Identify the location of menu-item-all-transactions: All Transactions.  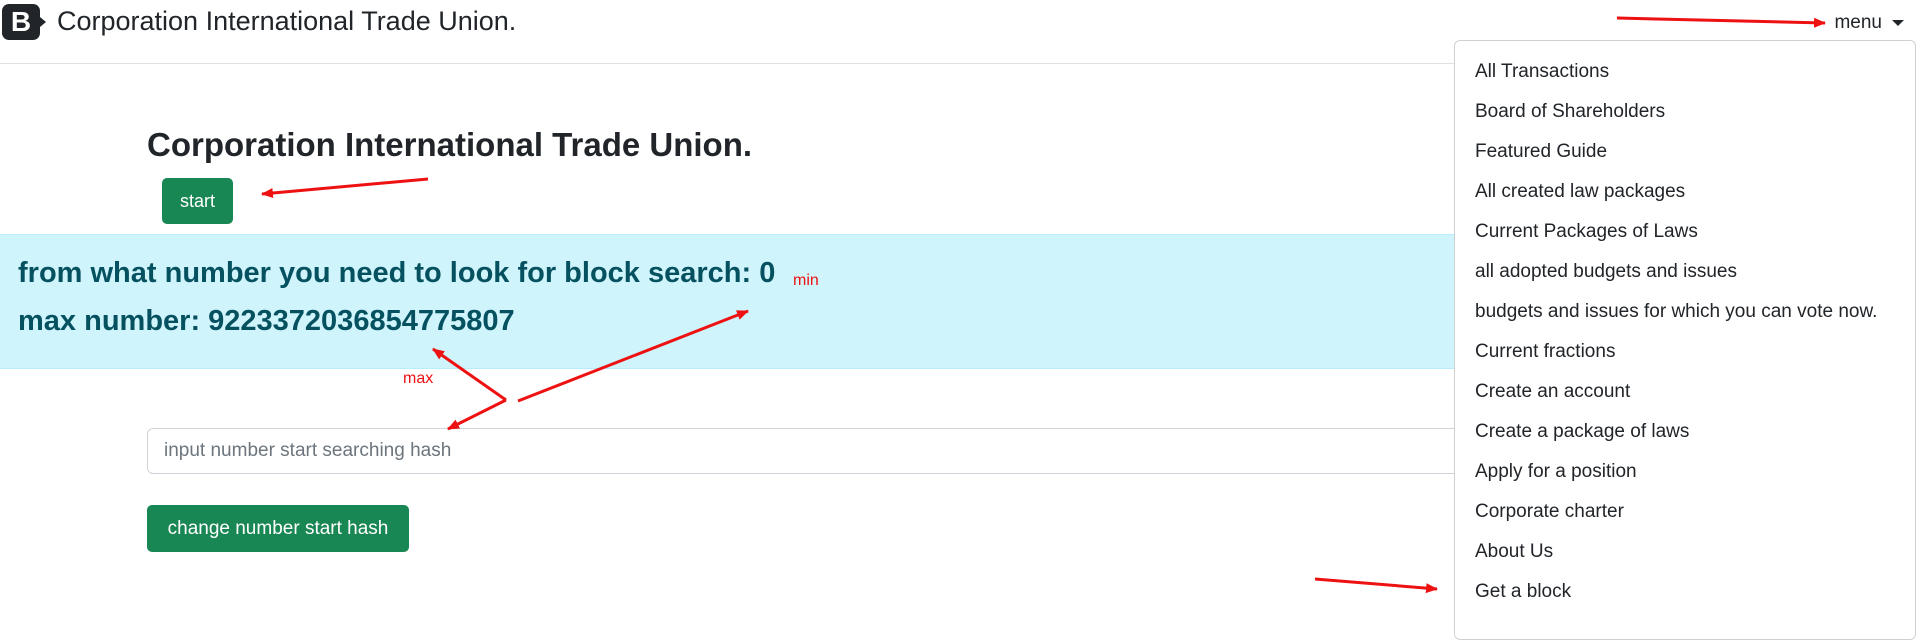
(1542, 72).